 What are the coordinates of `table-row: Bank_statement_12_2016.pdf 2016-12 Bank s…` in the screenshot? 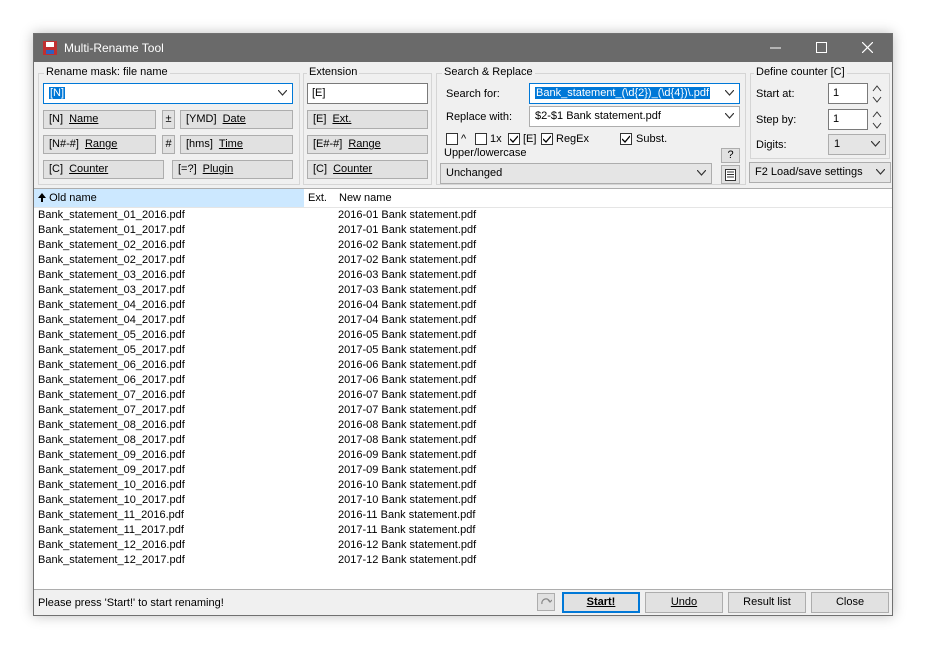 It's located at (463, 545).